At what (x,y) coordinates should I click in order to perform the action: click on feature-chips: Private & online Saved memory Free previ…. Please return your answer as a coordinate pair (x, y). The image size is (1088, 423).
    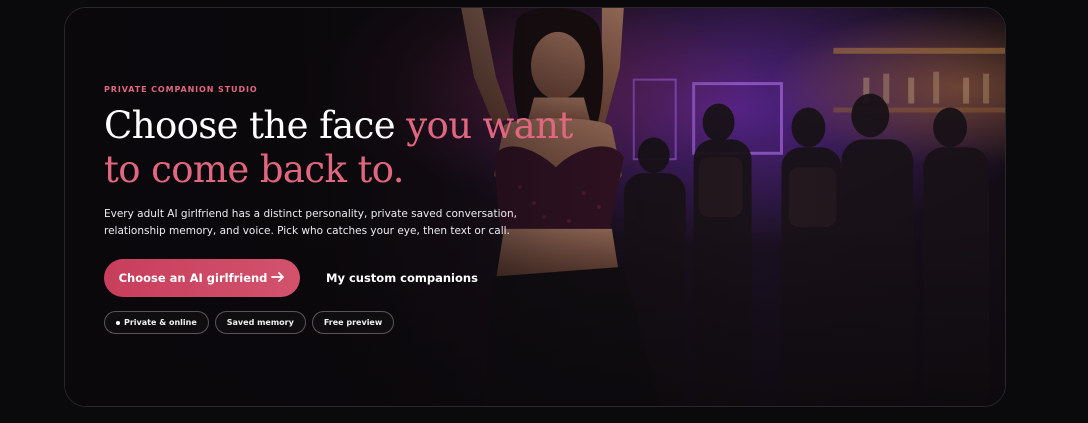
    Looking at the image, I should click on (334, 322).